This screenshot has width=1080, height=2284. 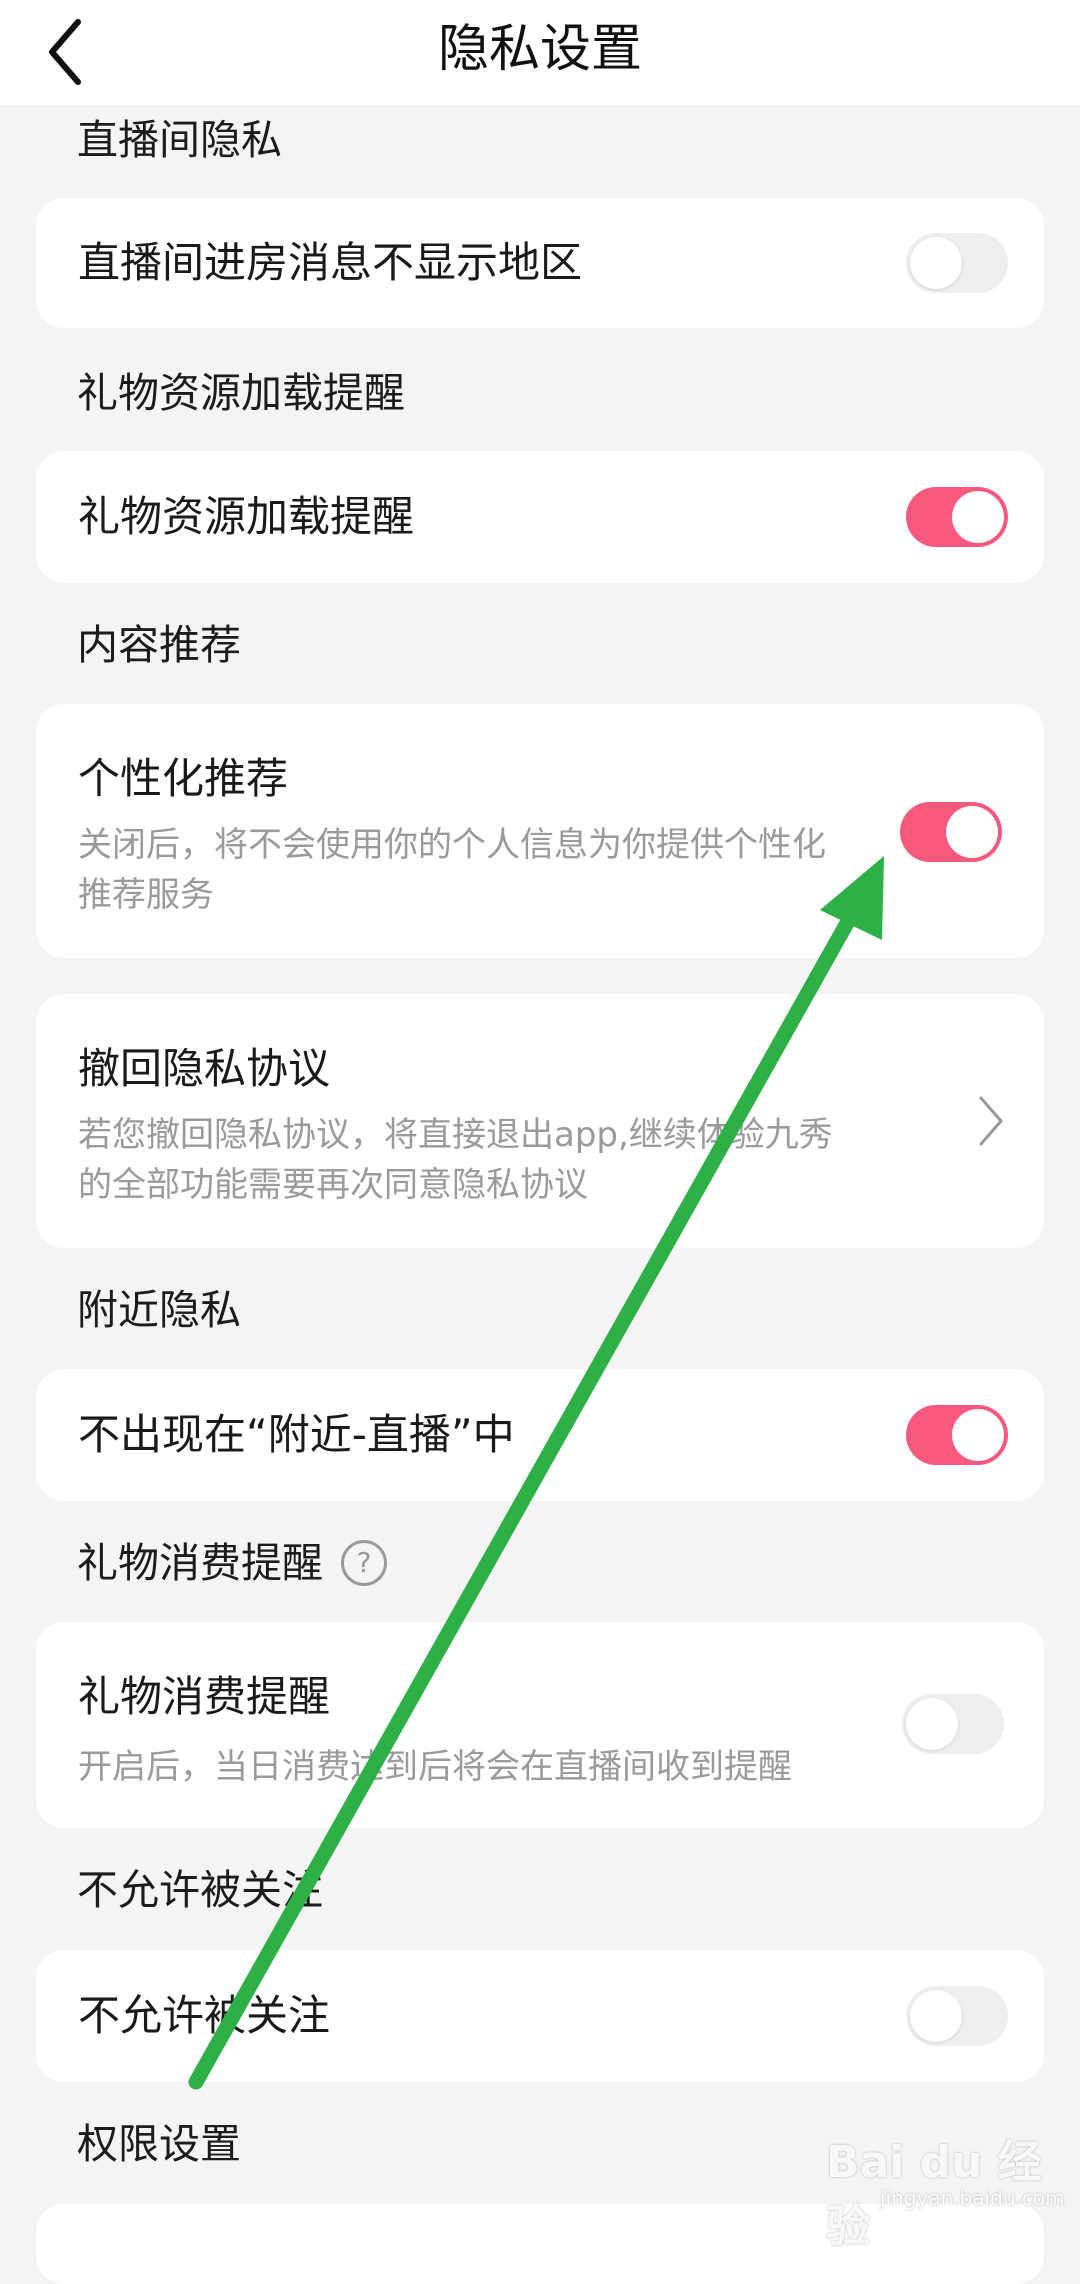 What do you see at coordinates (435, 1767) in the screenshot?
I see `setting-gift-spend-desc: 开启后，当日消费达到后将会在直播间收到提醒` at bounding box center [435, 1767].